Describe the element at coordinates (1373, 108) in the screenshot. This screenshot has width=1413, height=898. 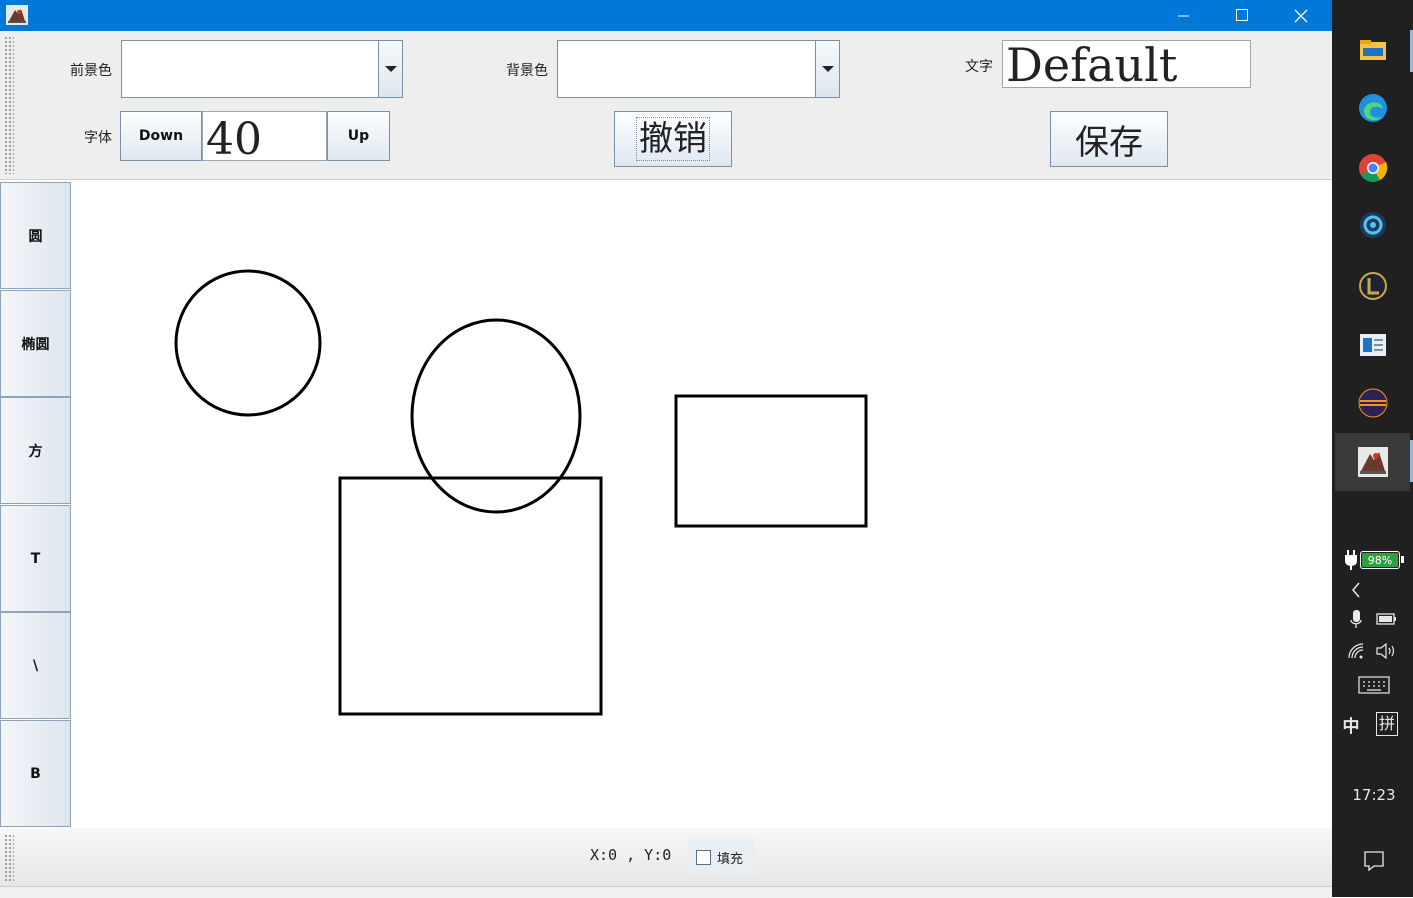
I see `edge-icon` at that location.